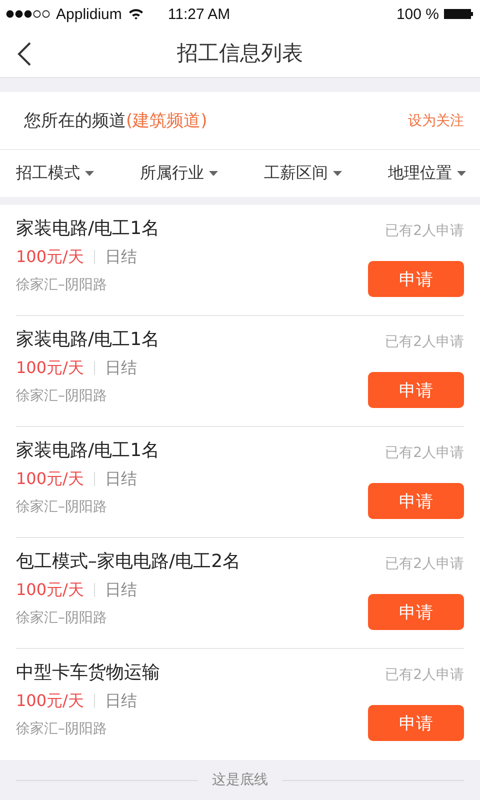 This screenshot has height=800, width=480. What do you see at coordinates (55, 173) in the screenshot?
I see `filter-dropdown: 招工模式` at bounding box center [55, 173].